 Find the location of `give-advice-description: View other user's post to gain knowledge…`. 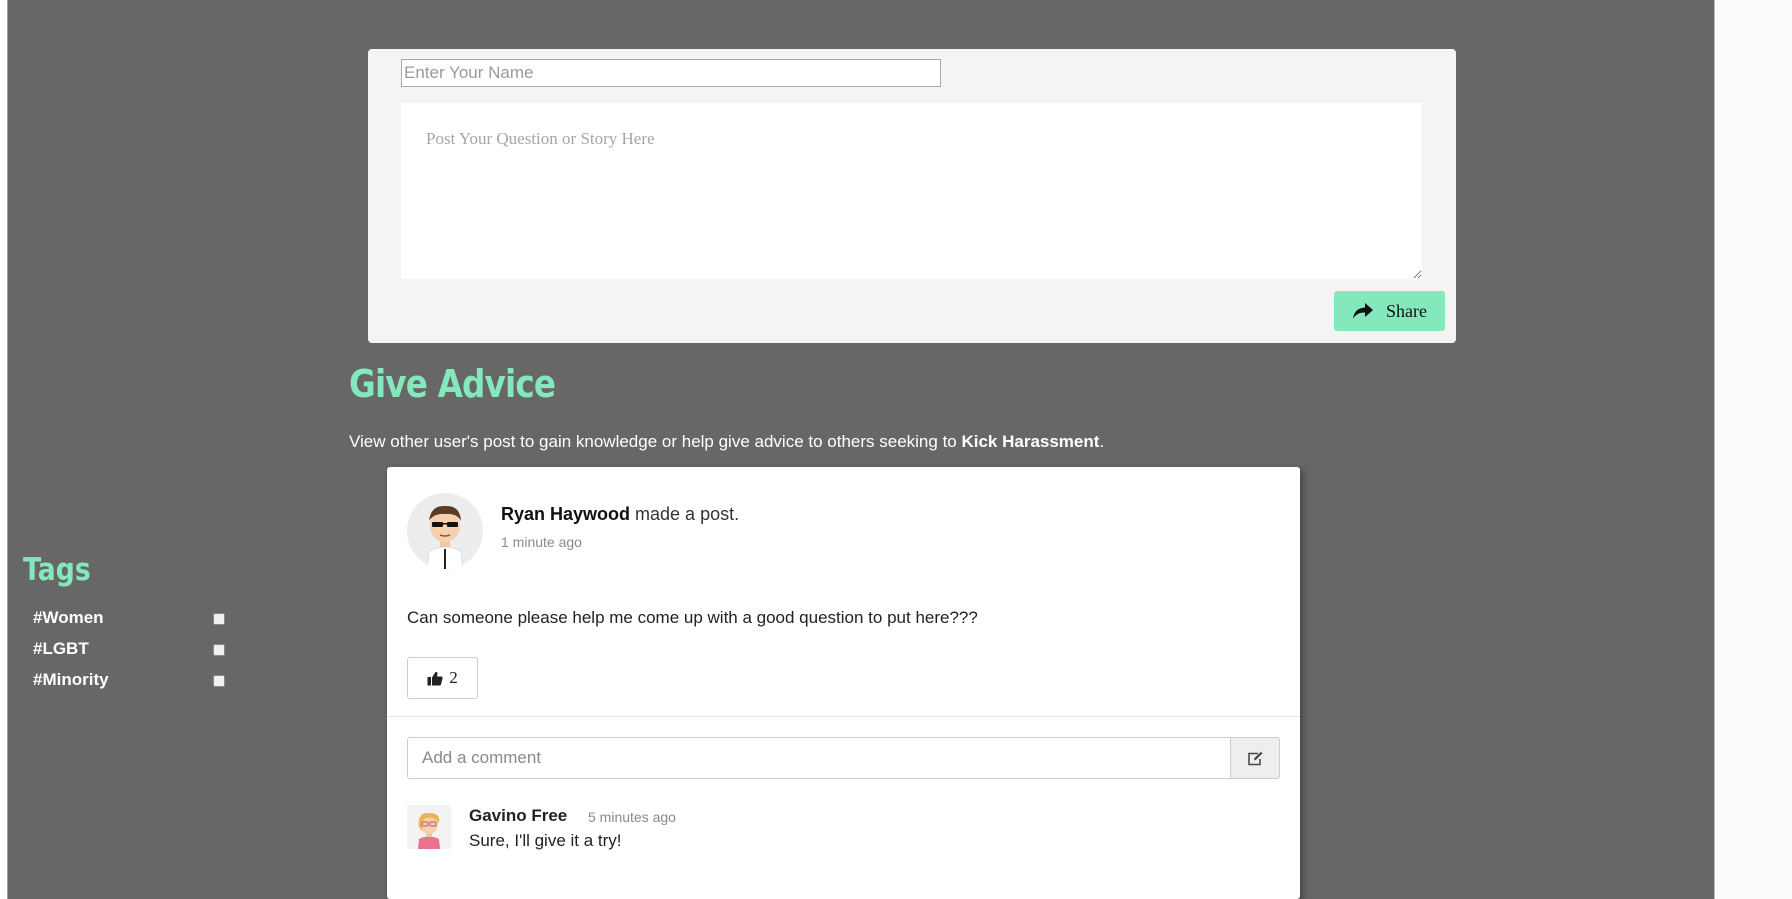

give-advice-description: View other user's post to gain knowledge… is located at coordinates (726, 442).